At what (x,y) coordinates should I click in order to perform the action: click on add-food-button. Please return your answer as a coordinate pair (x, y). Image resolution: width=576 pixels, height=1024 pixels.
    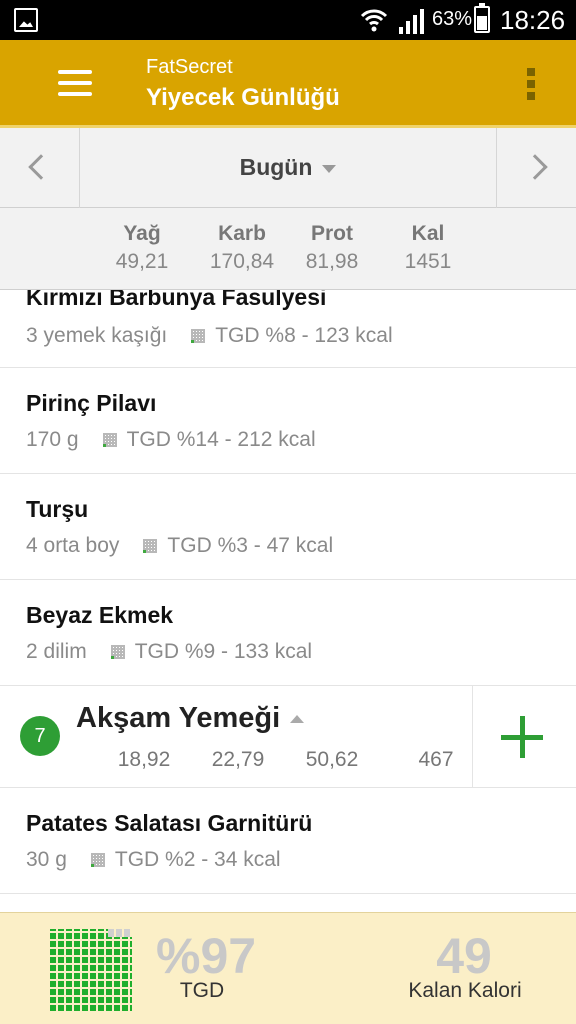
    Looking at the image, I should click on (524, 737).